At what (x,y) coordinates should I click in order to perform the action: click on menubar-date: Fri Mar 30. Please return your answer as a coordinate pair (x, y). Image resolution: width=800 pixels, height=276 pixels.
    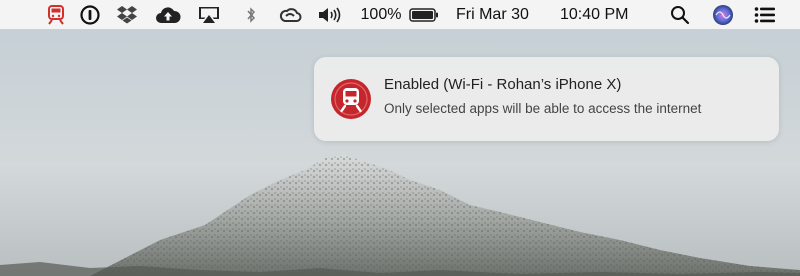
    Looking at the image, I should click on (499, 15).